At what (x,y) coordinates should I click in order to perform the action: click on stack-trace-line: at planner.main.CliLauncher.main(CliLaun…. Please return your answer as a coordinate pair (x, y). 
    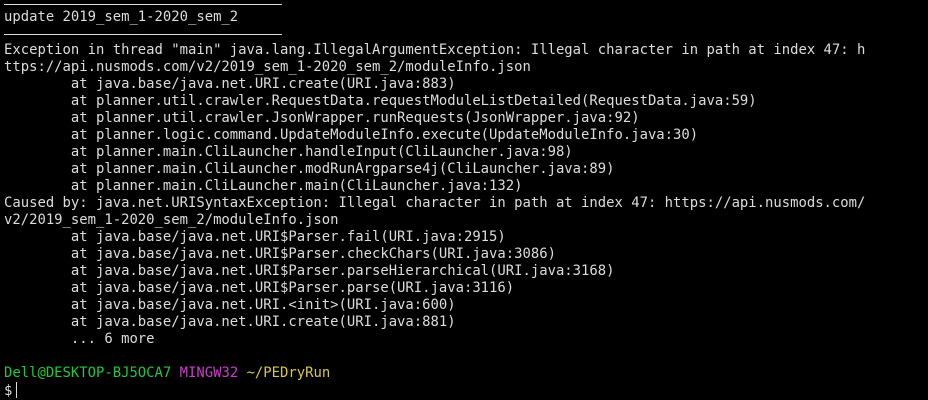
    Looking at the image, I should click on (263, 186).